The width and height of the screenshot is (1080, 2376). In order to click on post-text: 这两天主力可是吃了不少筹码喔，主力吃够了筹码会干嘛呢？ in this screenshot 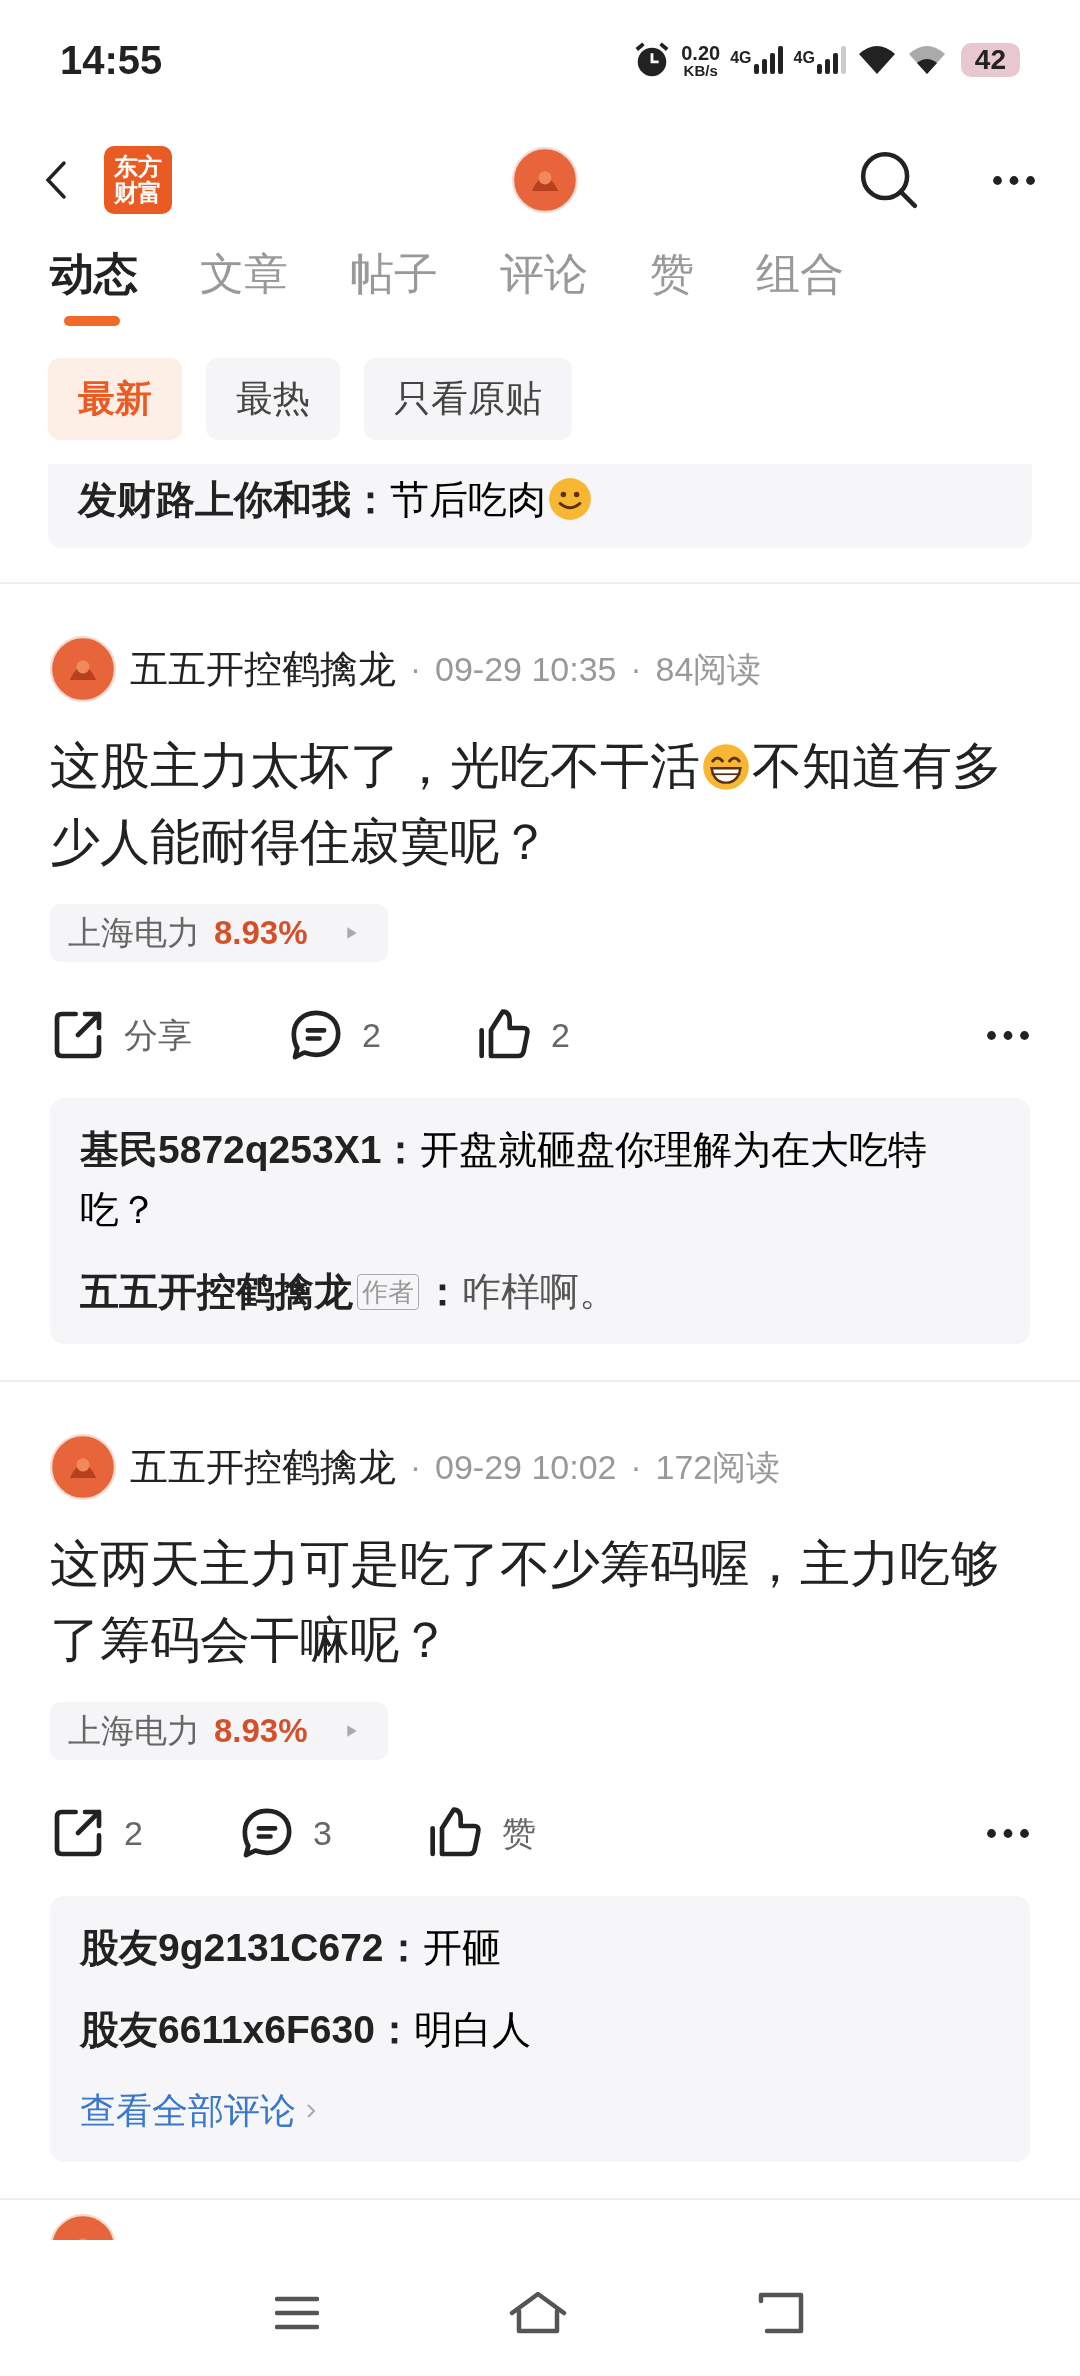, I will do `click(525, 1602)`.